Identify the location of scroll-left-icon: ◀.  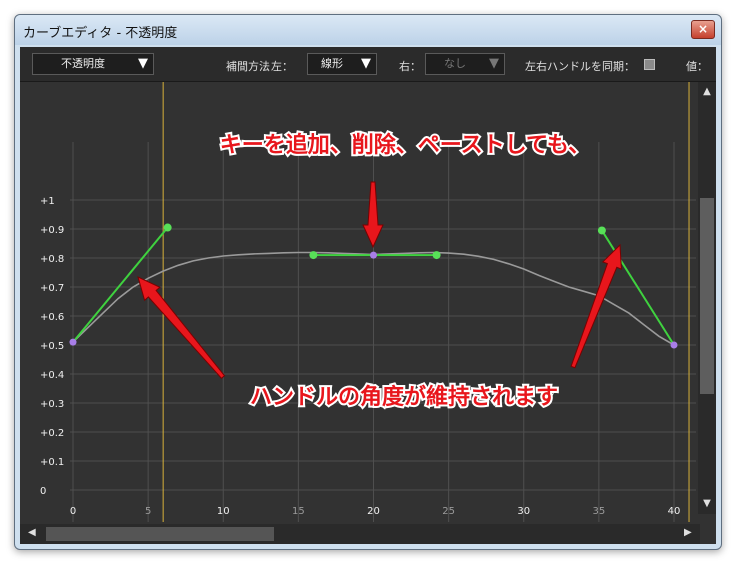
(32, 532).